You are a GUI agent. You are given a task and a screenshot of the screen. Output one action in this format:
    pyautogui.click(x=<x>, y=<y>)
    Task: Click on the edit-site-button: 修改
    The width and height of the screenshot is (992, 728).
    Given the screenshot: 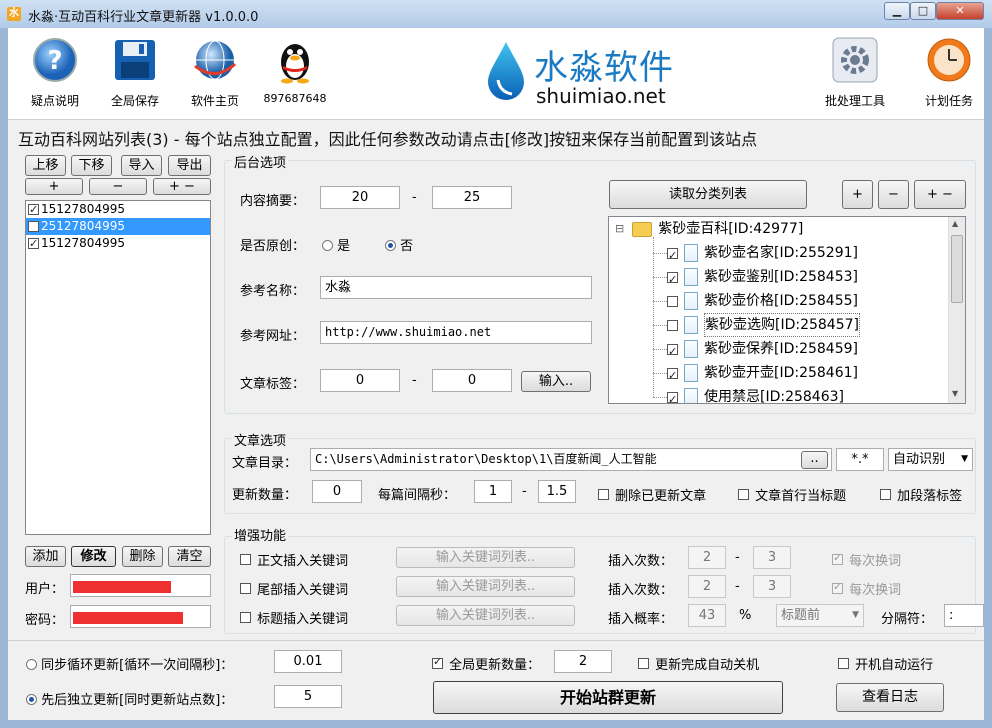 What is the action you would take?
    pyautogui.click(x=93, y=556)
    